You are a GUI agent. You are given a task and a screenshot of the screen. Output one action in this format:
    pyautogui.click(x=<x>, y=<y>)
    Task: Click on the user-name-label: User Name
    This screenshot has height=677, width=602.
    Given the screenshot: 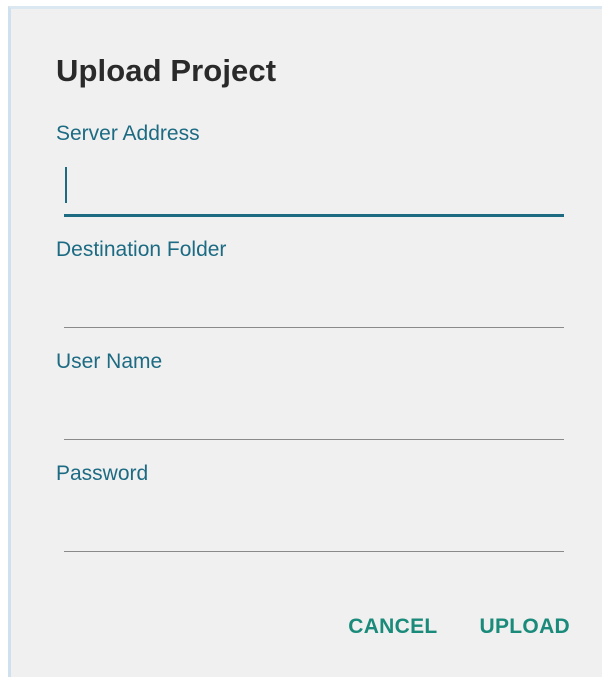 What is the action you would take?
    pyautogui.click(x=109, y=361)
    